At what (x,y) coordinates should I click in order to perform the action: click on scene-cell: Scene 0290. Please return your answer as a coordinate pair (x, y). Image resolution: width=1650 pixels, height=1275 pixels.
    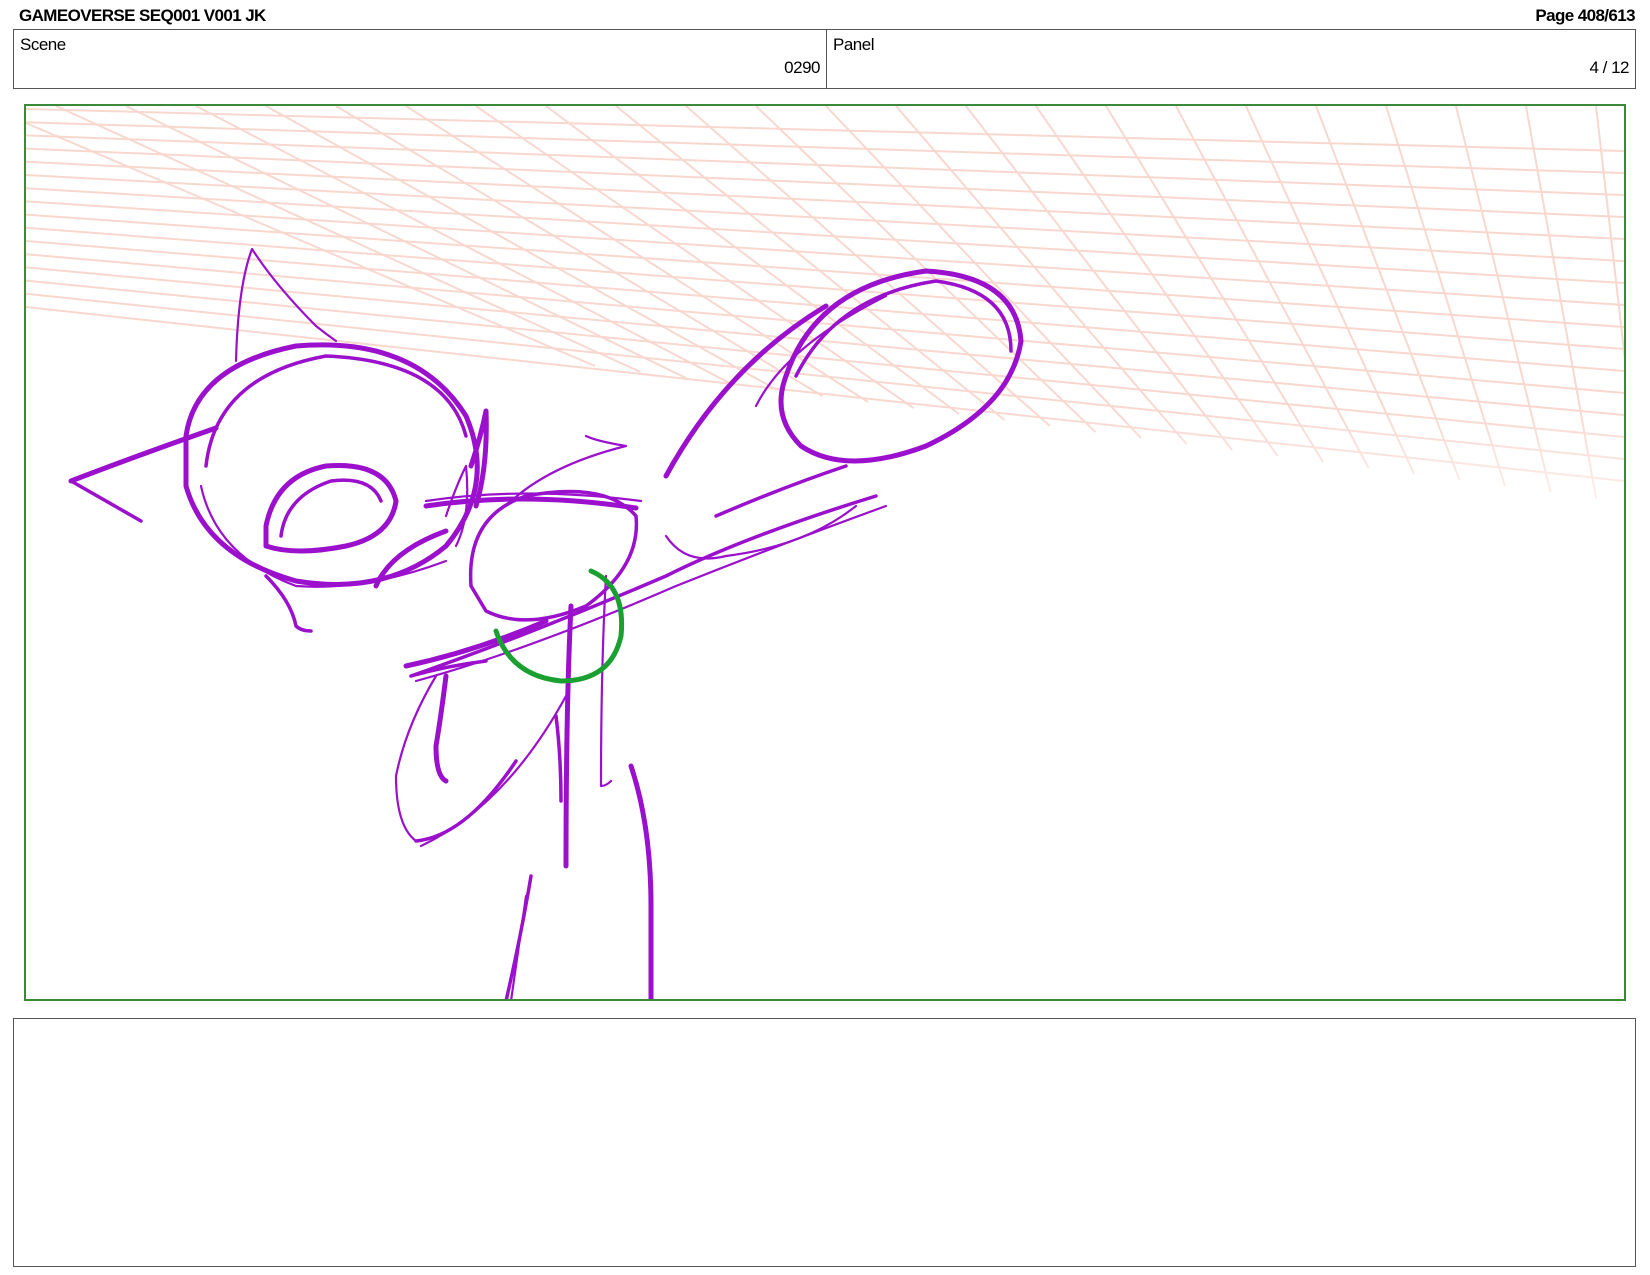
    Looking at the image, I should click on (420, 59).